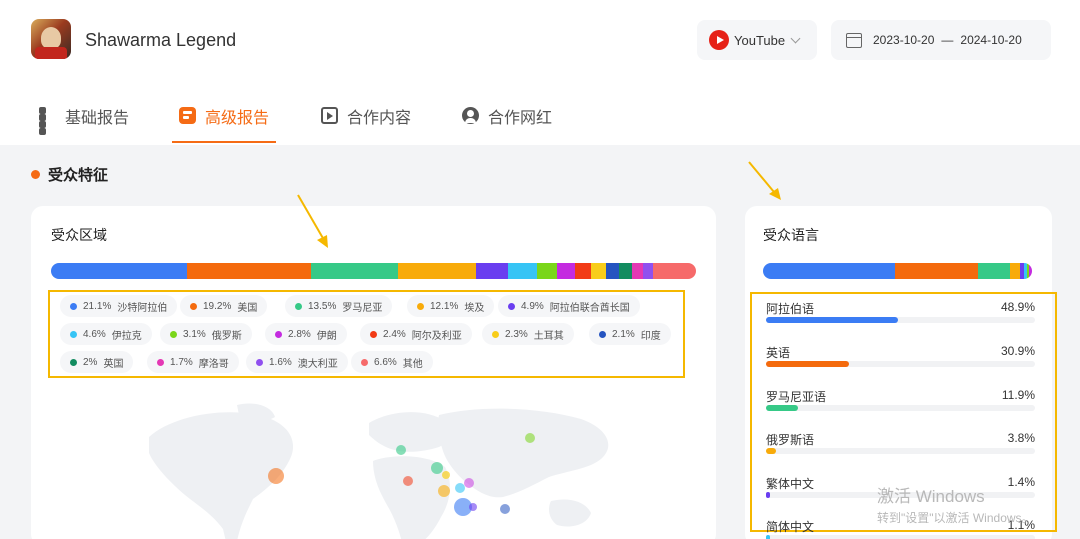 Image resolution: width=1080 pixels, height=539 pixels. I want to click on tab-collab-content: 合作内容, so click(366, 115).